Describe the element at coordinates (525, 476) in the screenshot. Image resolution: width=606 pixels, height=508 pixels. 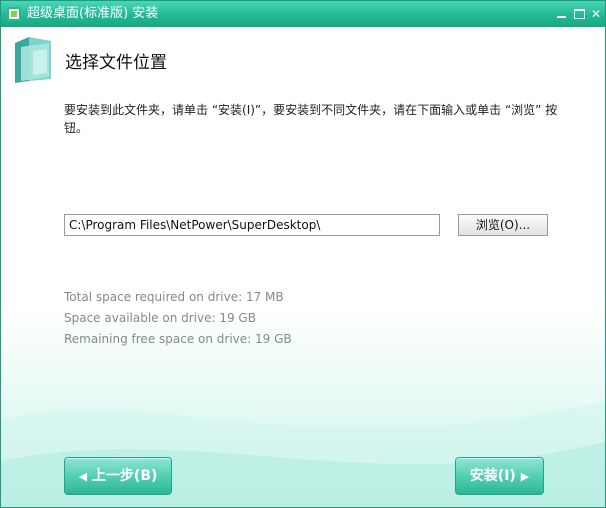
I see `chevron-right-icon: ▶` at that location.